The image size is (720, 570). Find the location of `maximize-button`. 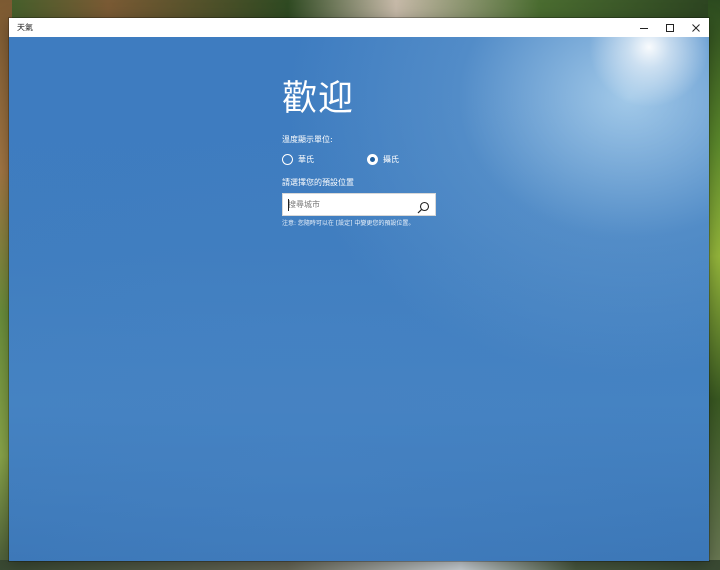

maximize-button is located at coordinates (670, 27).